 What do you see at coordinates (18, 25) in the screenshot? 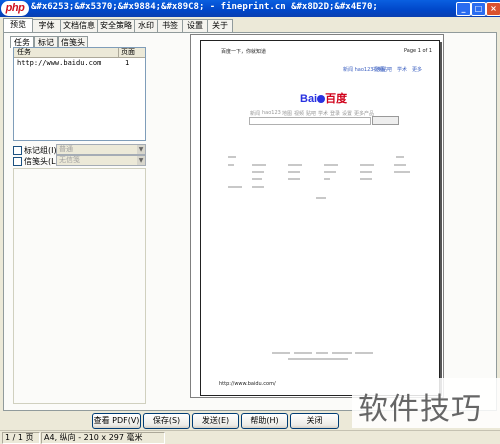
I see `tab-preview: 预览` at bounding box center [18, 25].